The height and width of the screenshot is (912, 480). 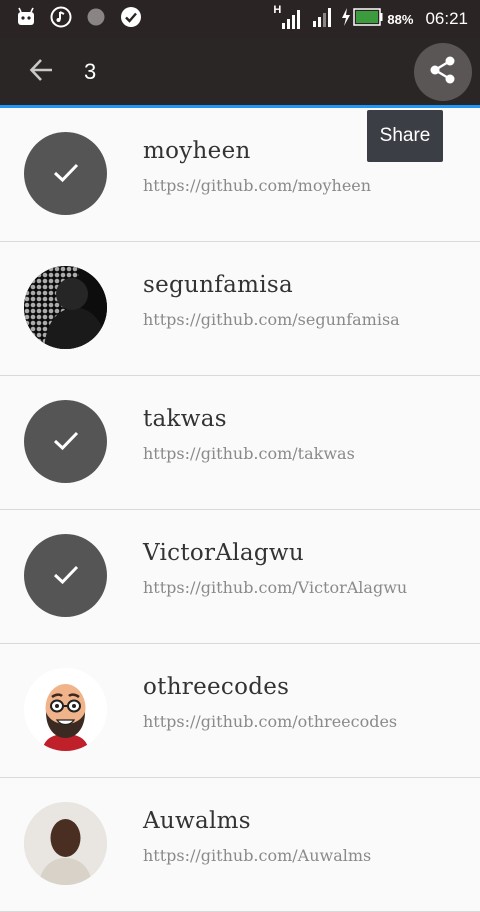 I want to click on android-icon, so click(x=26, y=19).